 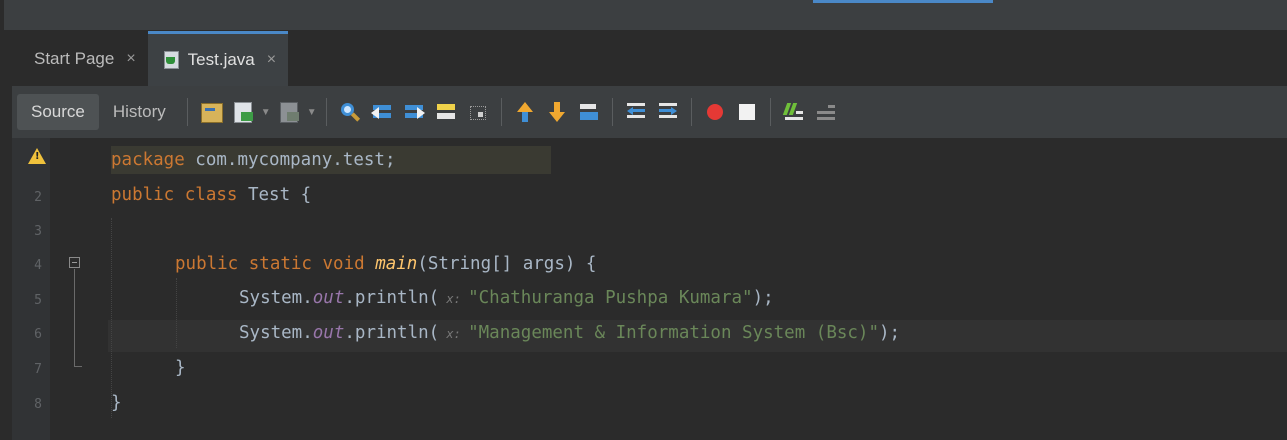 I want to click on code-line-2: public class Test {, so click(x=211, y=195).